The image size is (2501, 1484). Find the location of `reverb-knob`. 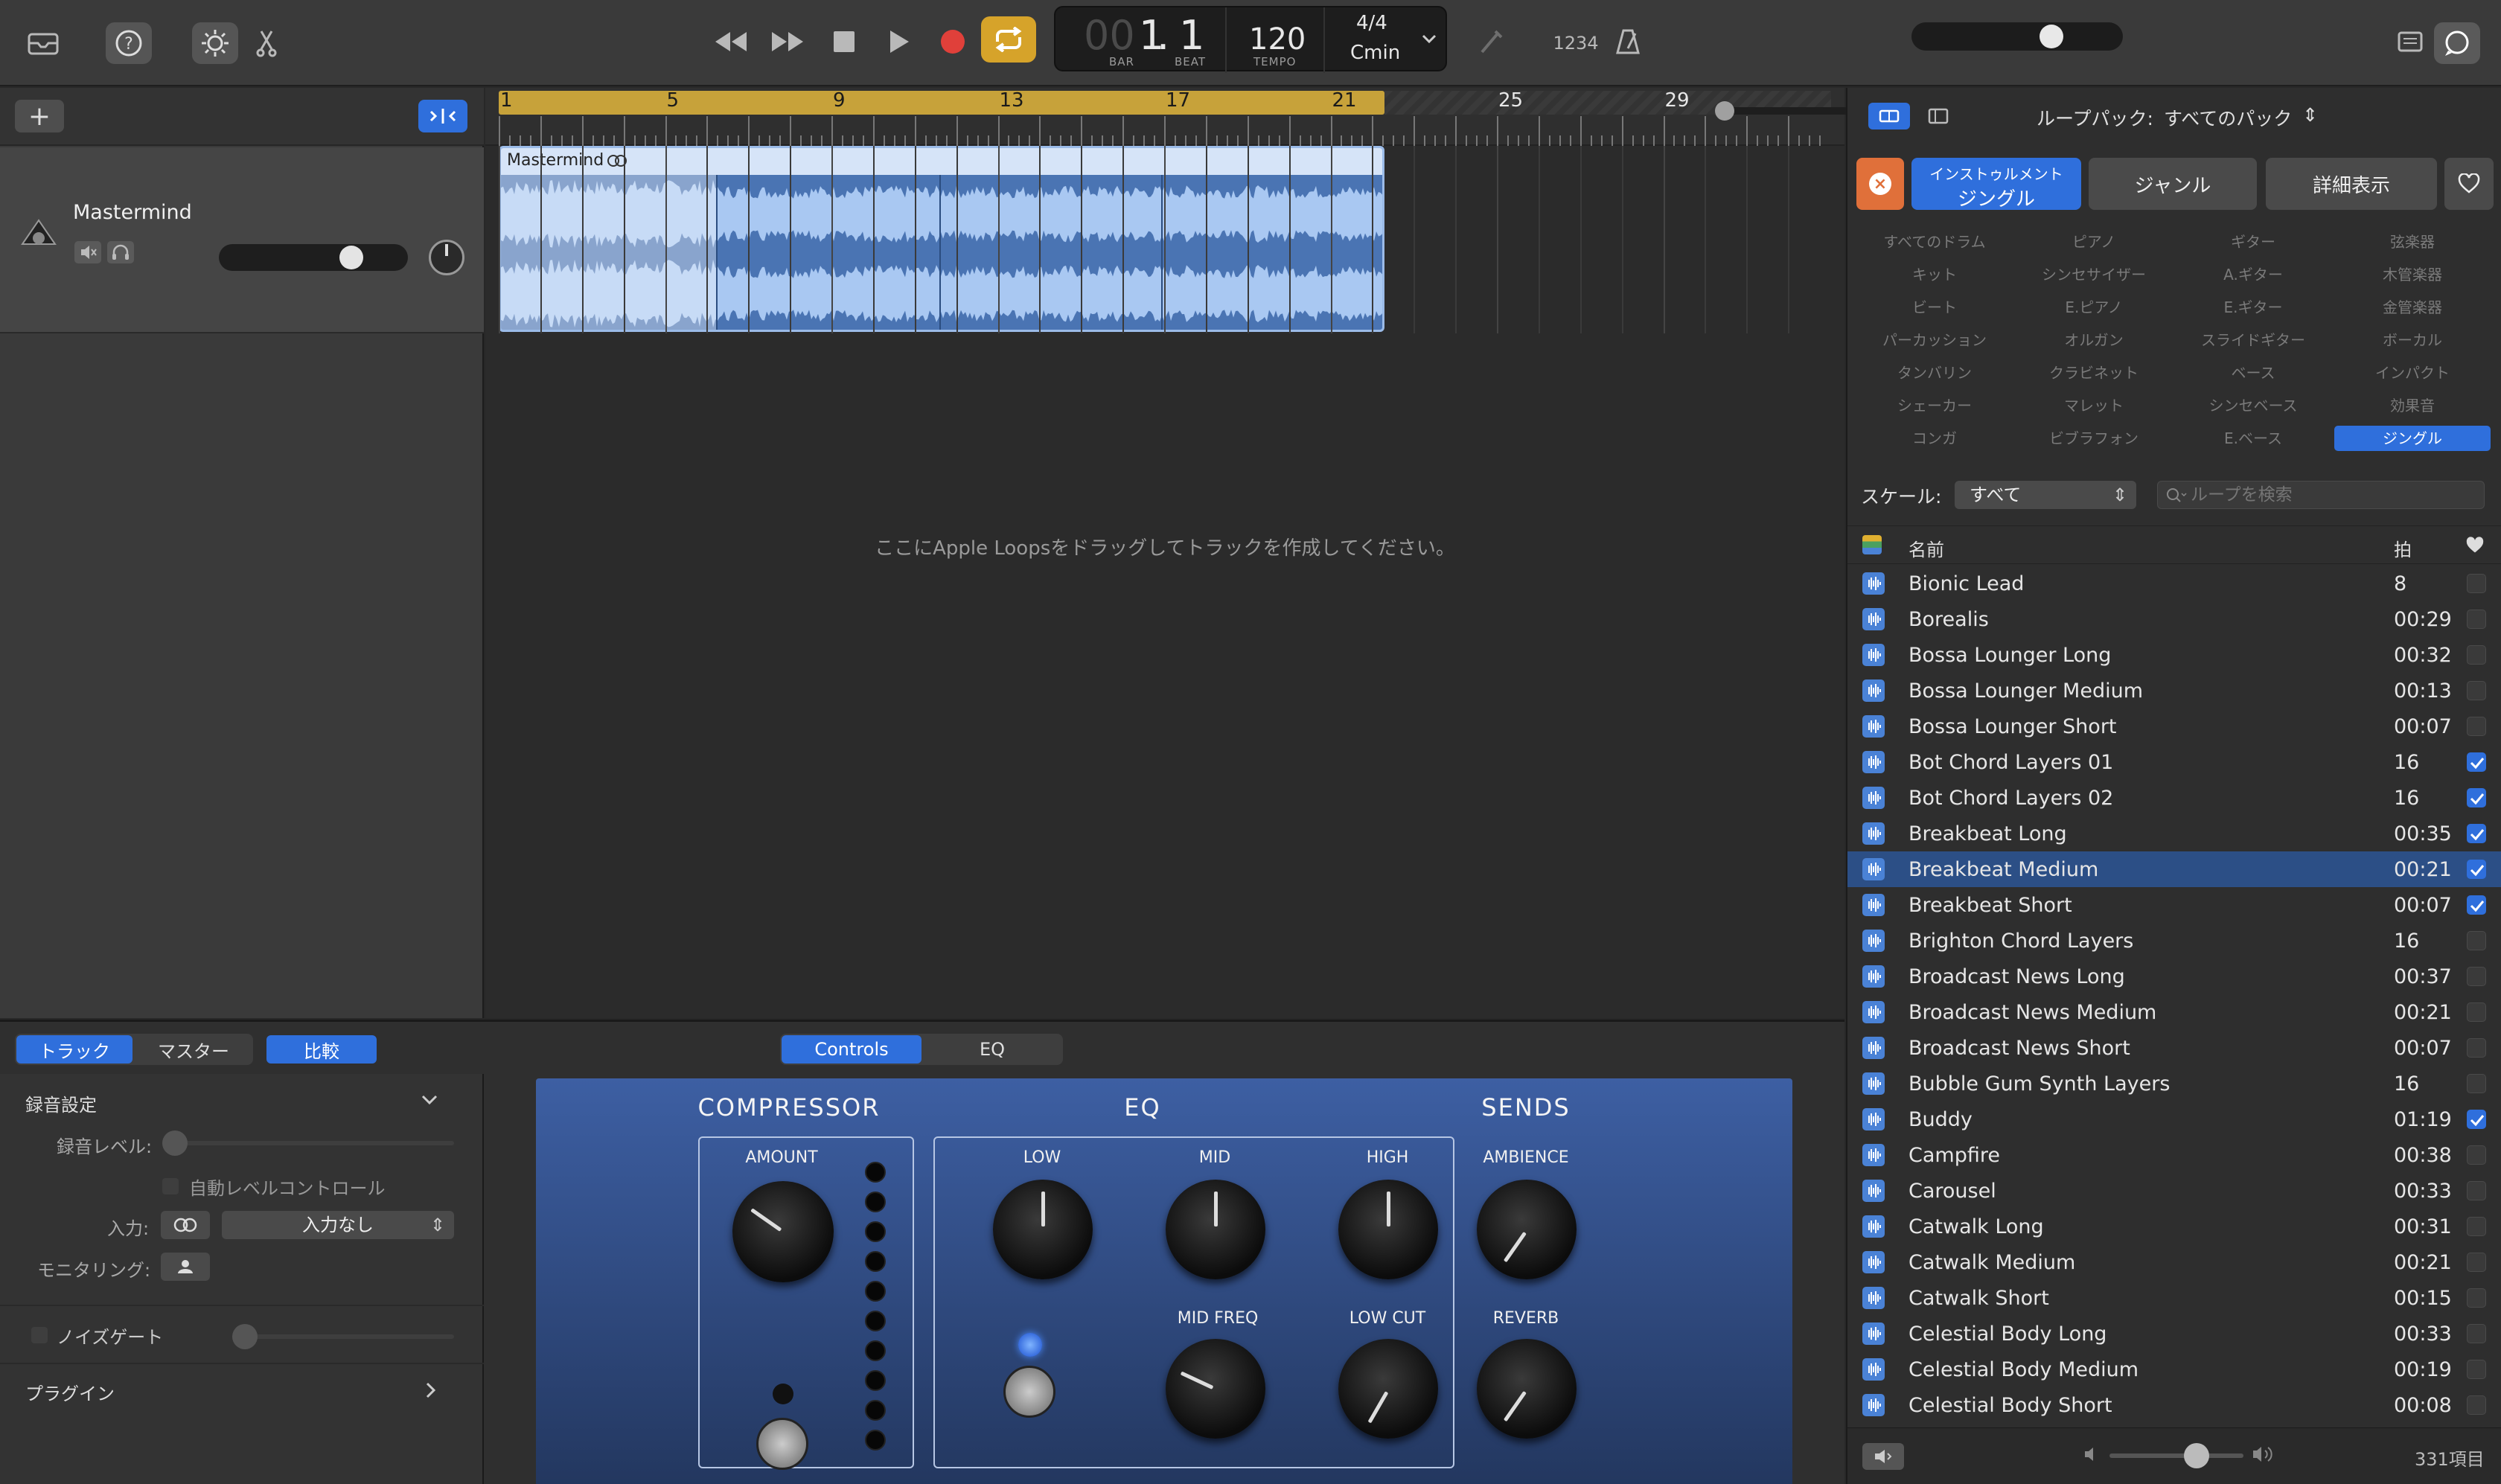

reverb-knob is located at coordinates (1527, 1389).